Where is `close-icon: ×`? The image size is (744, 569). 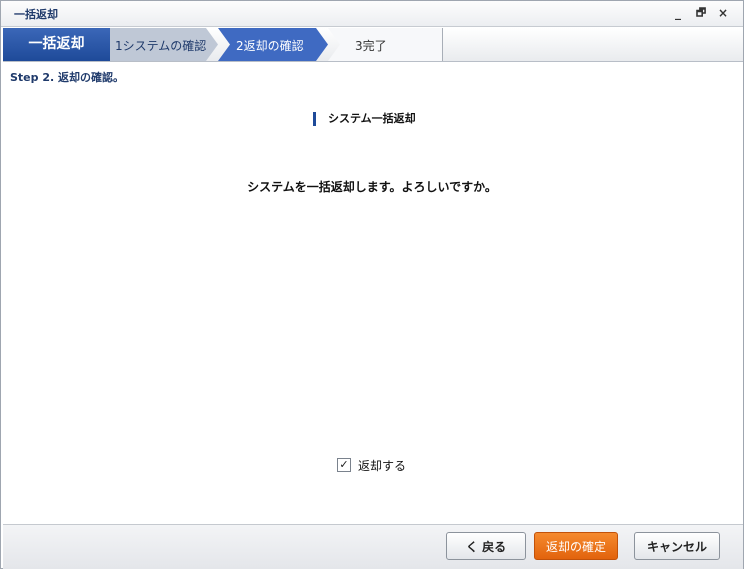 close-icon: × is located at coordinates (723, 13).